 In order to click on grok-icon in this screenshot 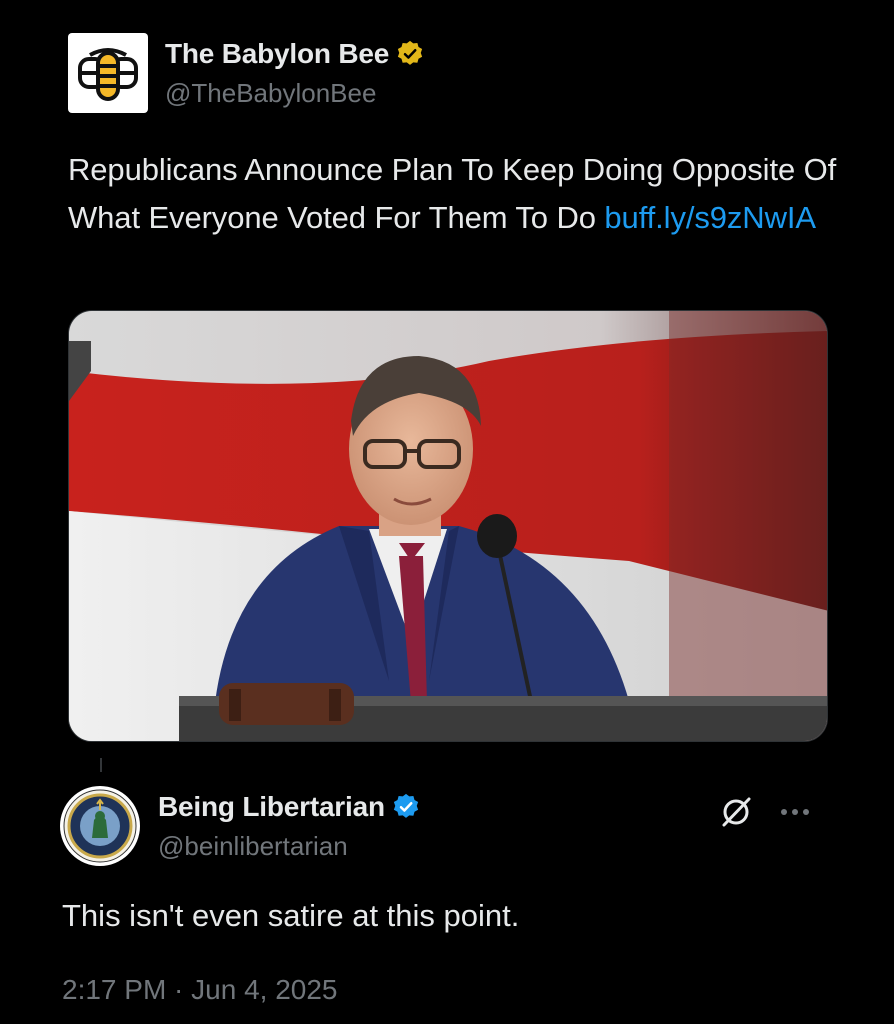, I will do `click(736, 812)`.